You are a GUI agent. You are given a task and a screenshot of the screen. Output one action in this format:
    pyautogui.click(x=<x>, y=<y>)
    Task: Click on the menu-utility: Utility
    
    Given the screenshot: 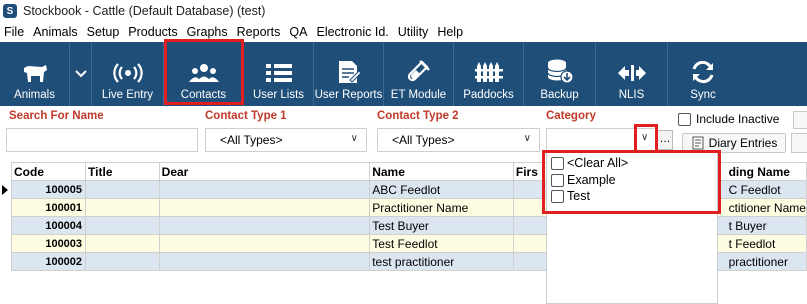 What is the action you would take?
    pyautogui.click(x=413, y=32)
    